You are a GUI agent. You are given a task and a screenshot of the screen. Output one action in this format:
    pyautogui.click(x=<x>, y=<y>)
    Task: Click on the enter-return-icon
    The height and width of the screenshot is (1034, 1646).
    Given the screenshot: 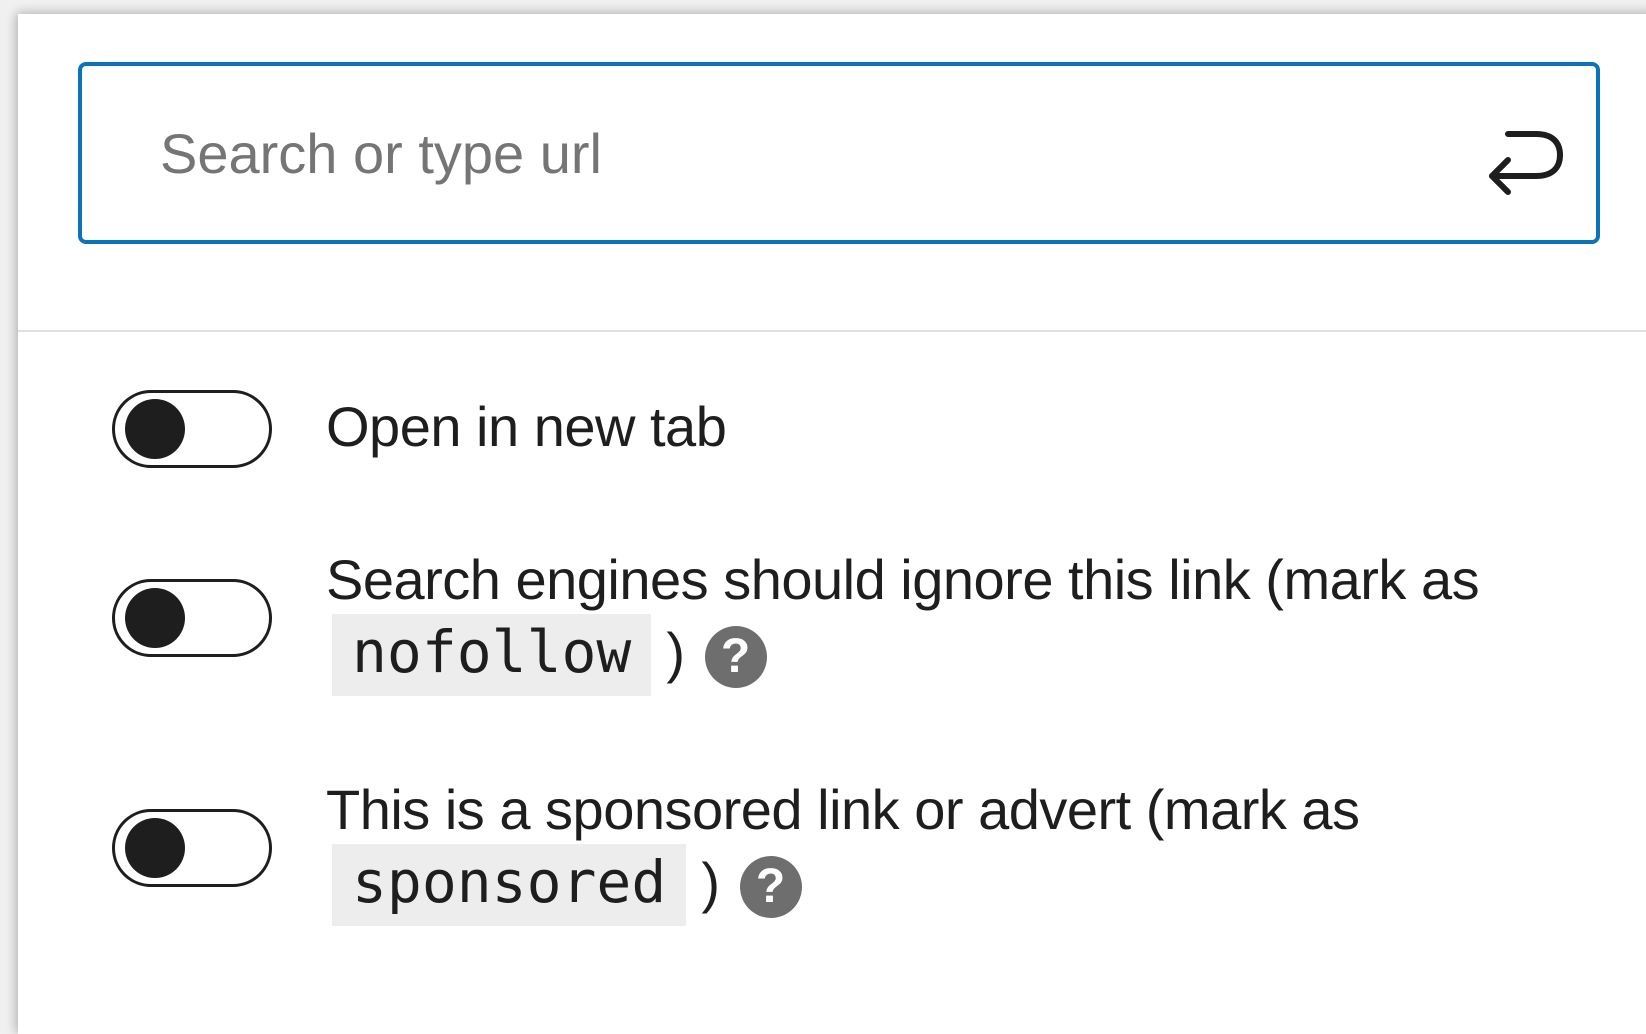 What is the action you would take?
    pyautogui.click(x=1526, y=163)
    